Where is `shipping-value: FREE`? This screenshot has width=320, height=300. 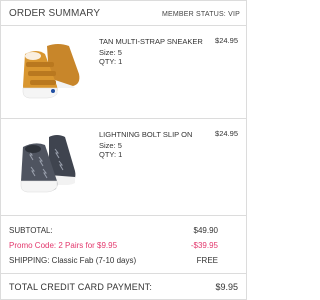 shipping-value: FREE is located at coordinates (207, 260).